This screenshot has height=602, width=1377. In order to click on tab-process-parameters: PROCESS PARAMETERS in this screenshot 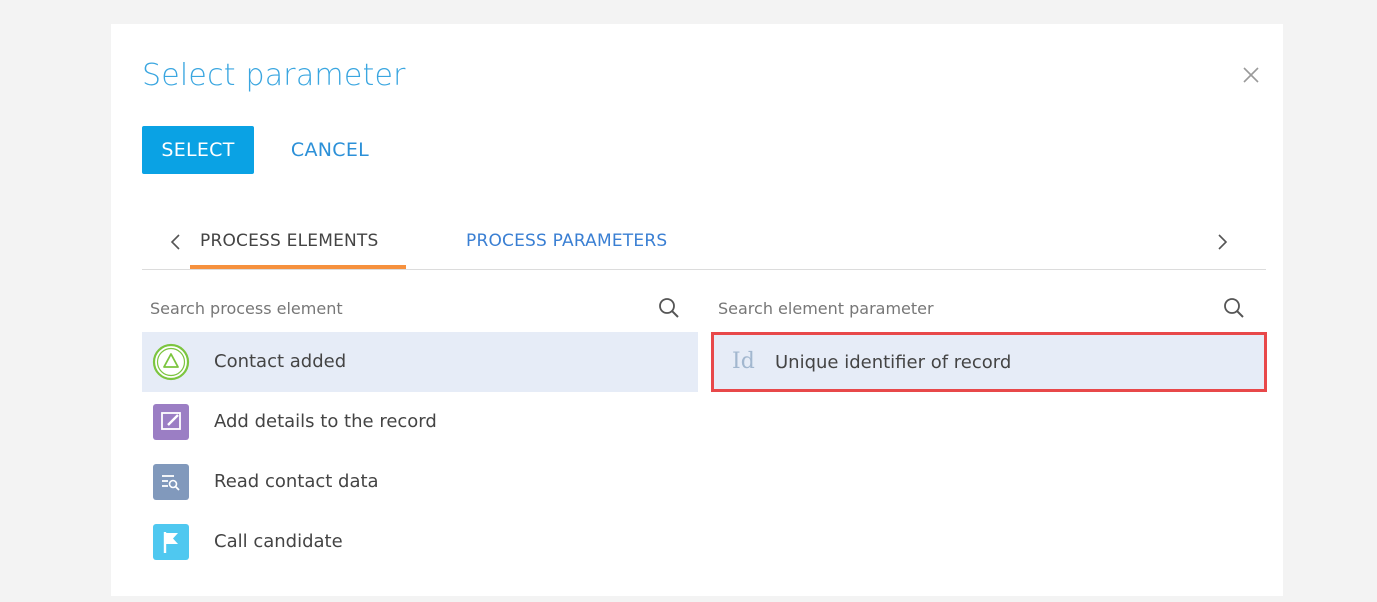, I will do `click(566, 241)`.